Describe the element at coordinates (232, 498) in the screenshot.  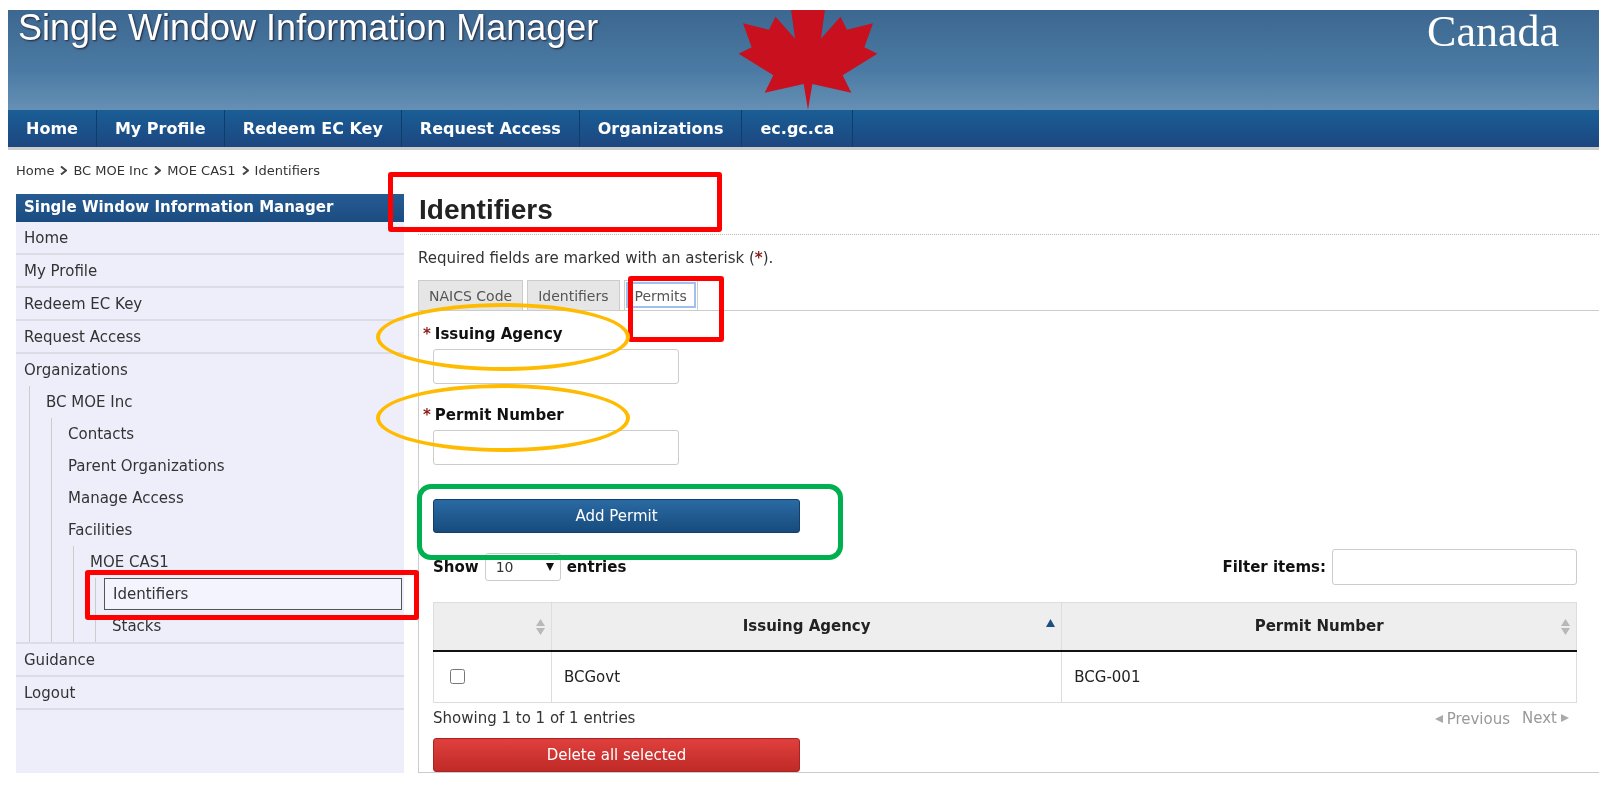
I see `sidebar-item: Manage Access` at that location.